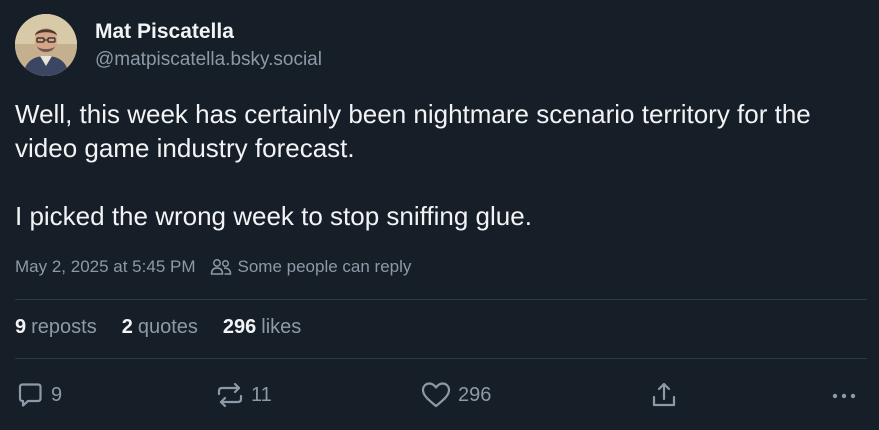 Image resolution: width=879 pixels, height=430 pixels. Describe the element at coordinates (239, 327) in the screenshot. I see `likes-count: 296` at that location.